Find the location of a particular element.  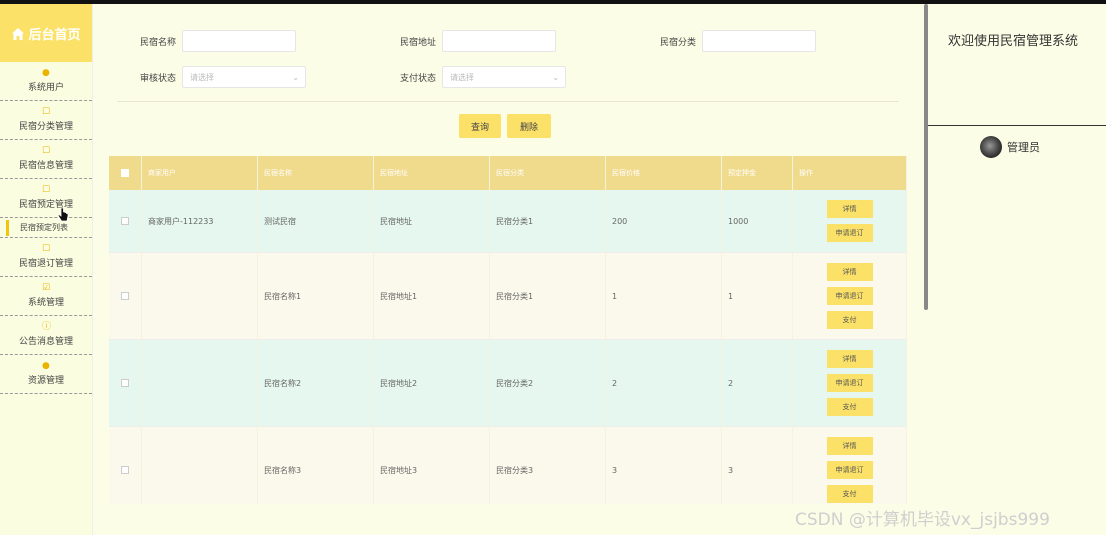

sidebar-item: ⓘ 公告消息管理 is located at coordinates (46, 335).